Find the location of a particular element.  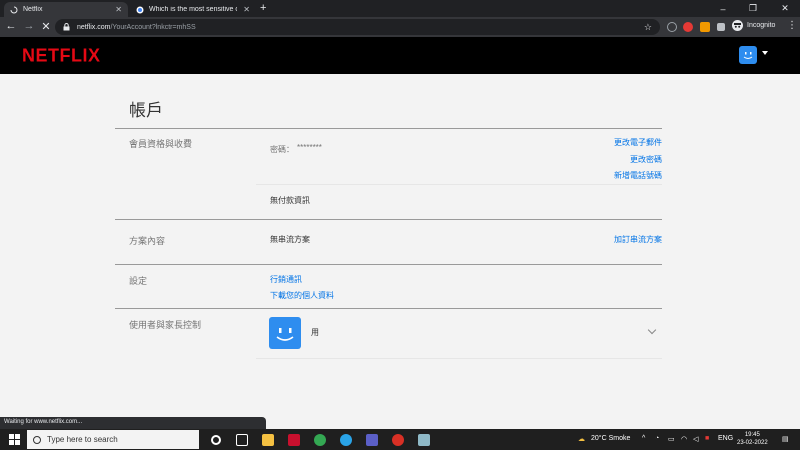

change-email-link: 更改電子郵件 is located at coordinates (638, 142).